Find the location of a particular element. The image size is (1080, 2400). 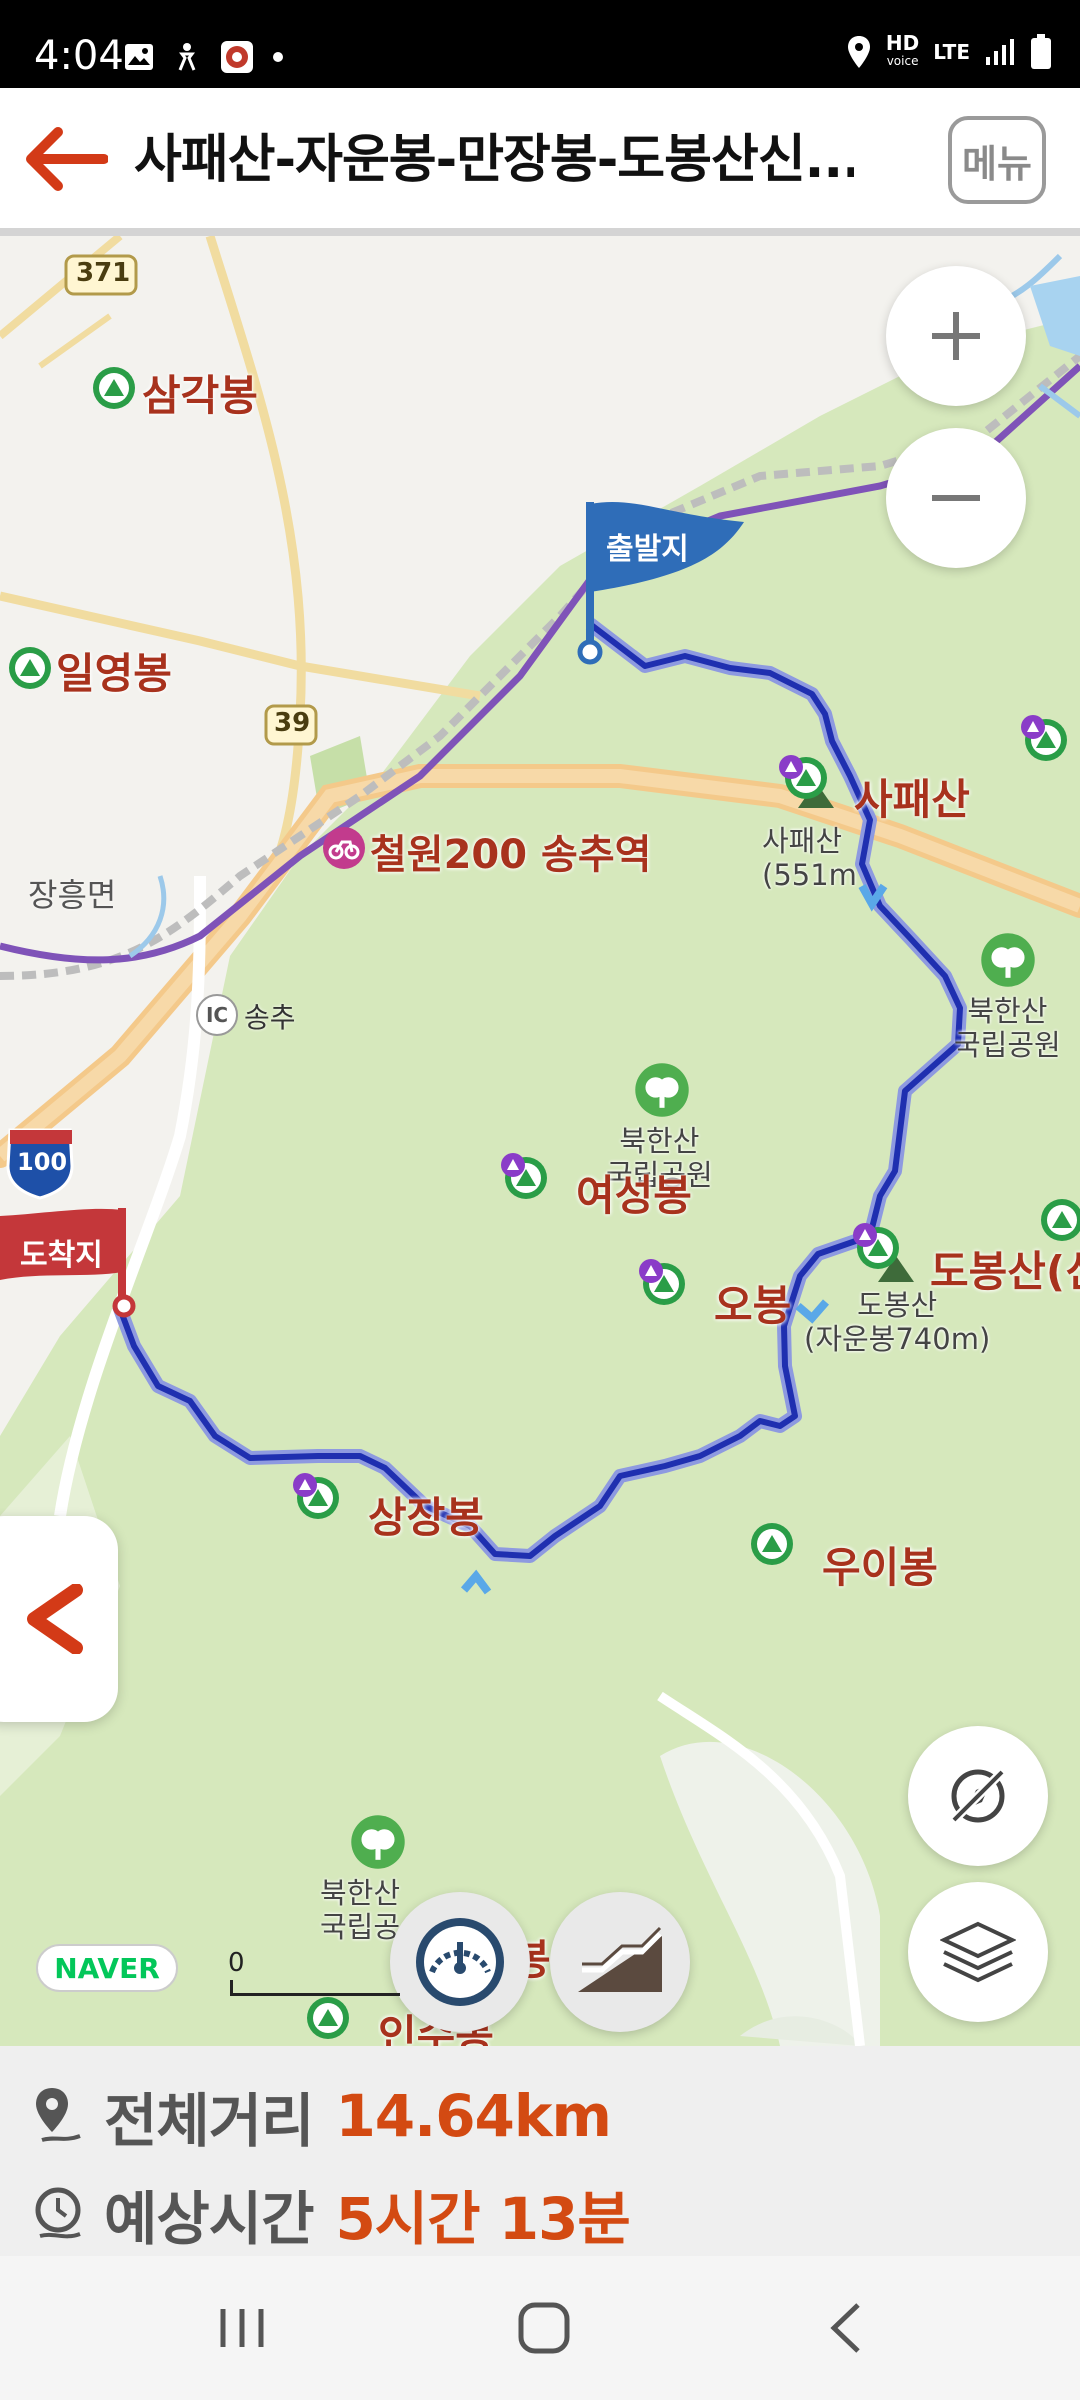

gallery-icon is located at coordinates (139, 57).